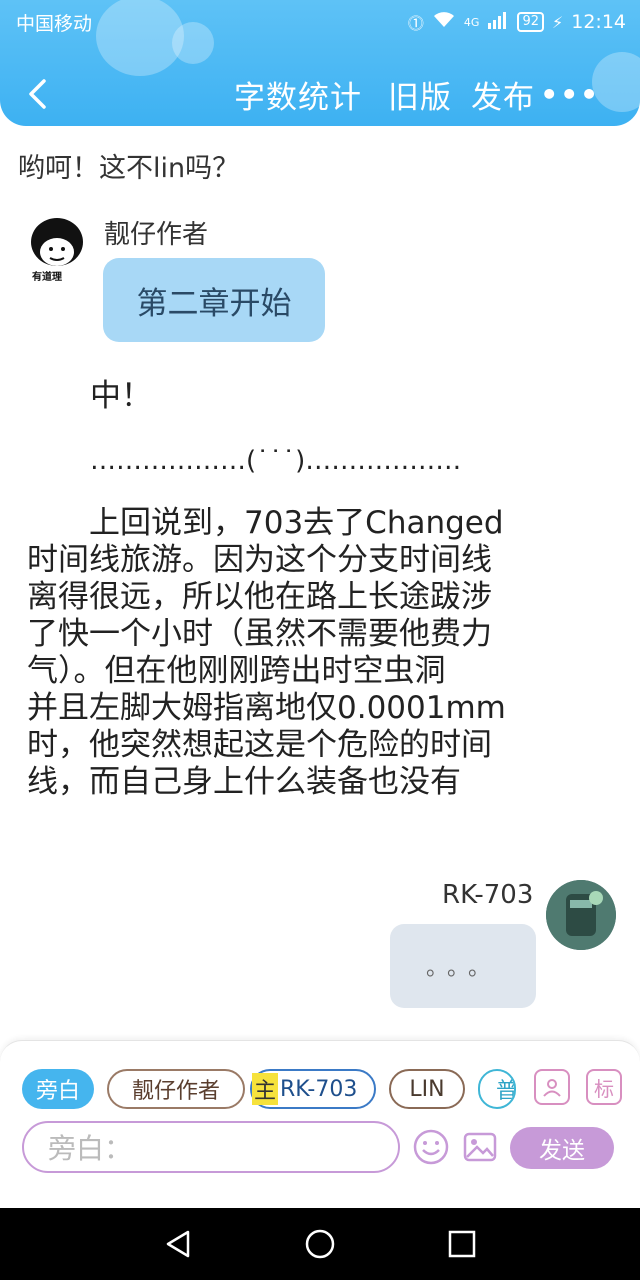 This screenshot has width=640, height=1280. What do you see at coordinates (54, 23) in the screenshot?
I see `carrier-label: 中国移动` at bounding box center [54, 23].